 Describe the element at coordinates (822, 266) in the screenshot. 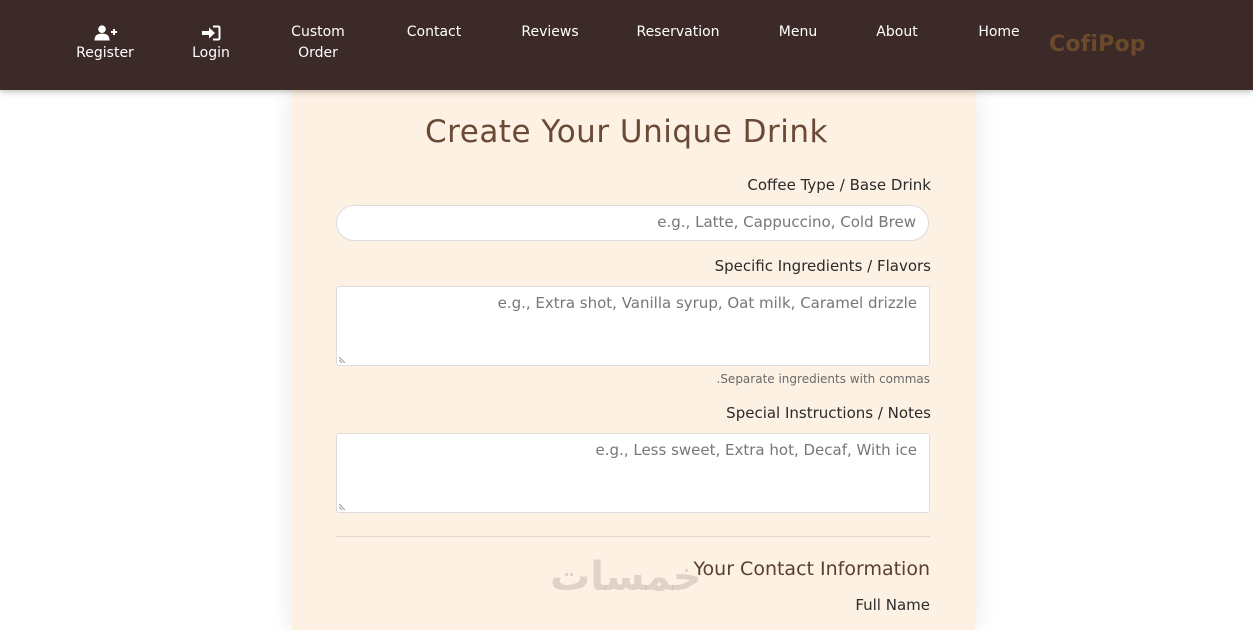

I see `ingredients-label: Specific Ingredients / Flavors` at that location.